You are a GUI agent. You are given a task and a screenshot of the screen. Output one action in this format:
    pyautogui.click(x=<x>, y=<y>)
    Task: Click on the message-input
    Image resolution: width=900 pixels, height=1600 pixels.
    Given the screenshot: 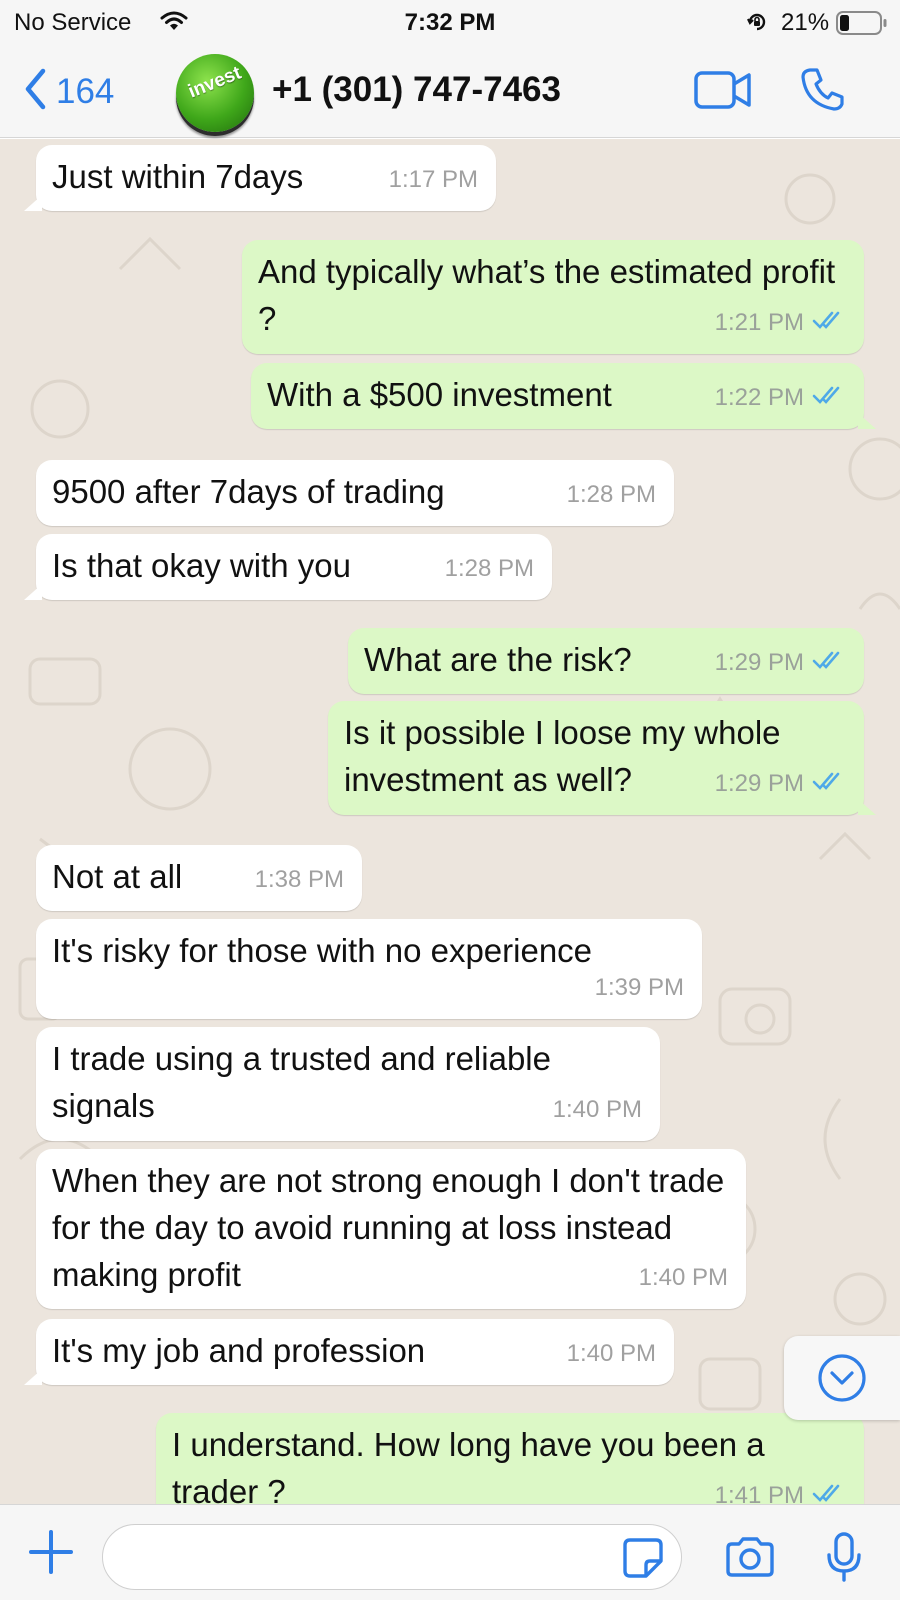 What is the action you would take?
    pyautogui.click(x=392, y=1557)
    